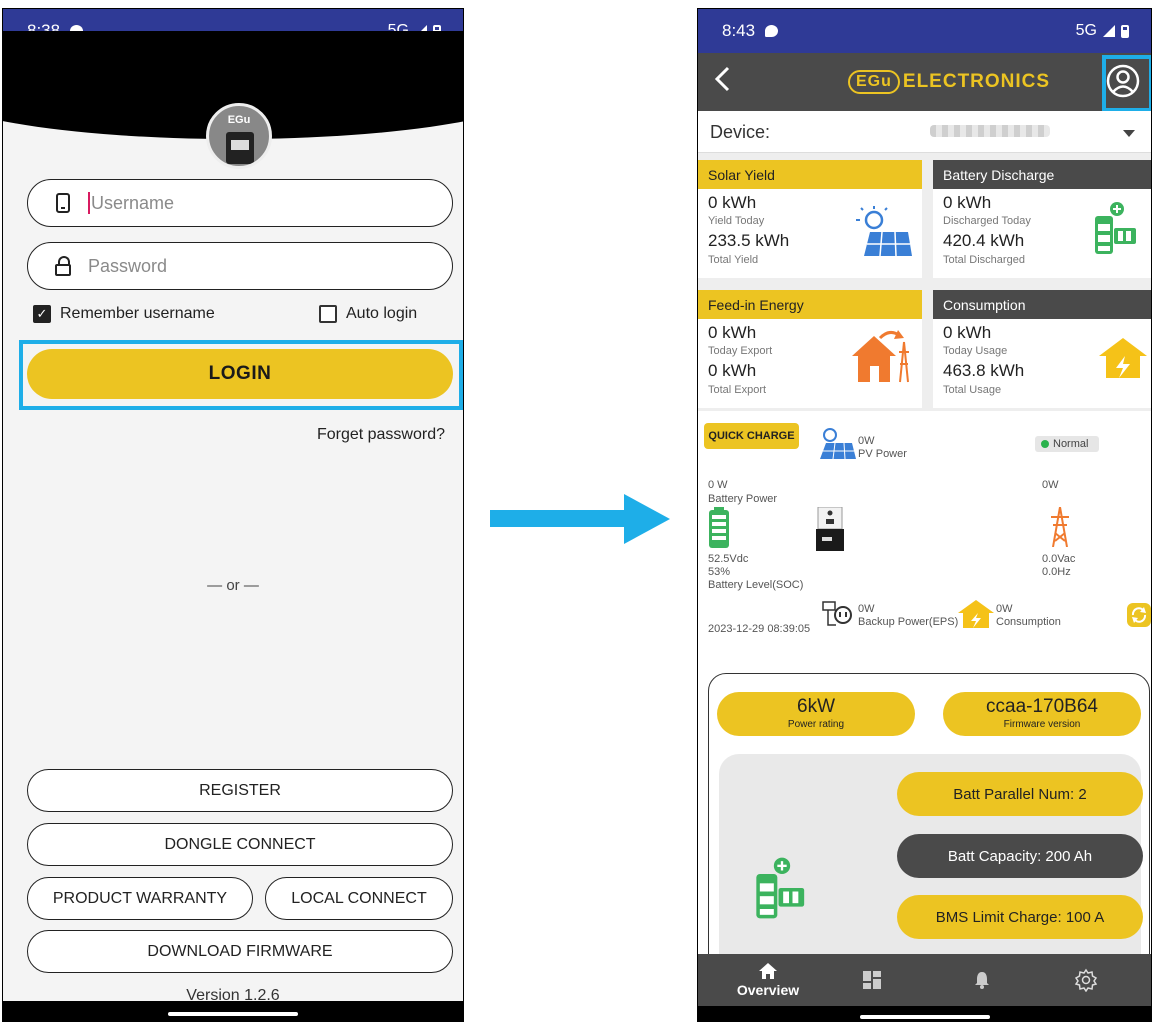  What do you see at coordinates (240, 203) in the screenshot?
I see `username-field: Username` at bounding box center [240, 203].